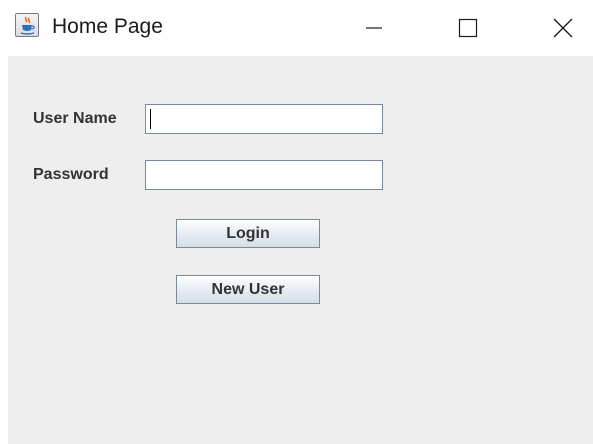  Describe the element at coordinates (296, 28) in the screenshot. I see `title-bar: Home Page` at that location.